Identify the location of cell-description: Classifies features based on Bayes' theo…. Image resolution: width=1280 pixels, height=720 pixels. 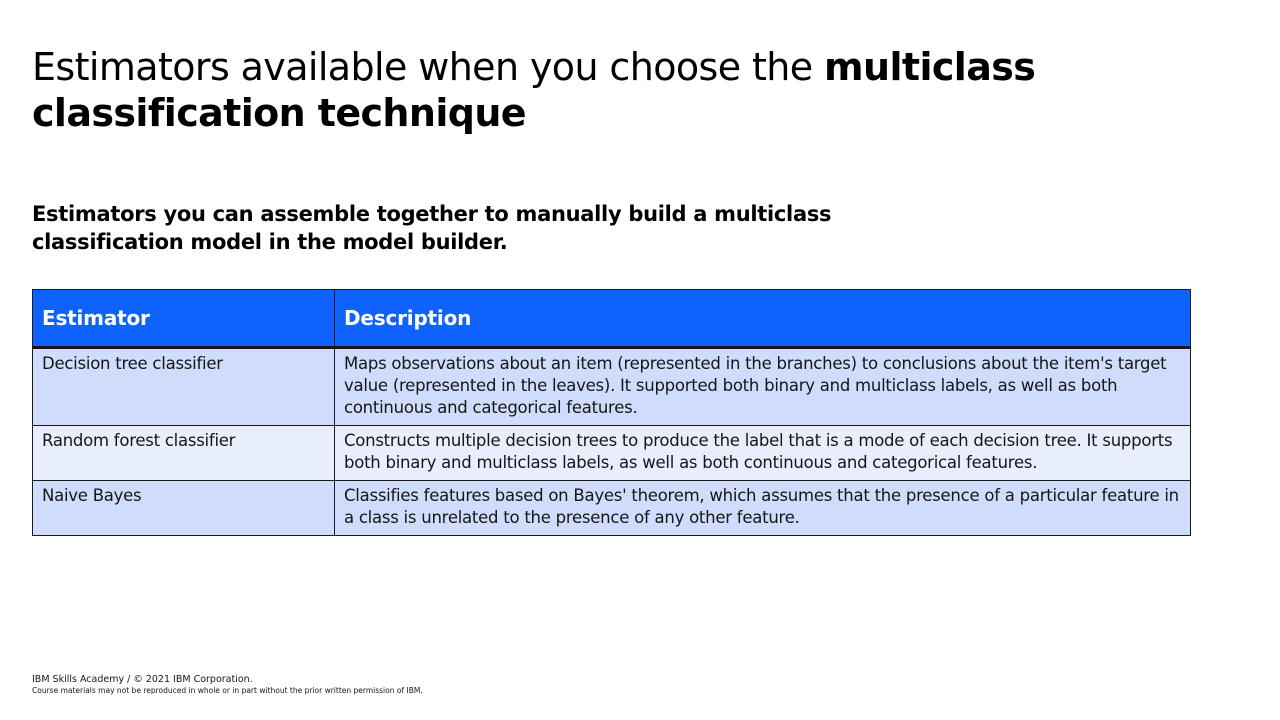
(762, 508).